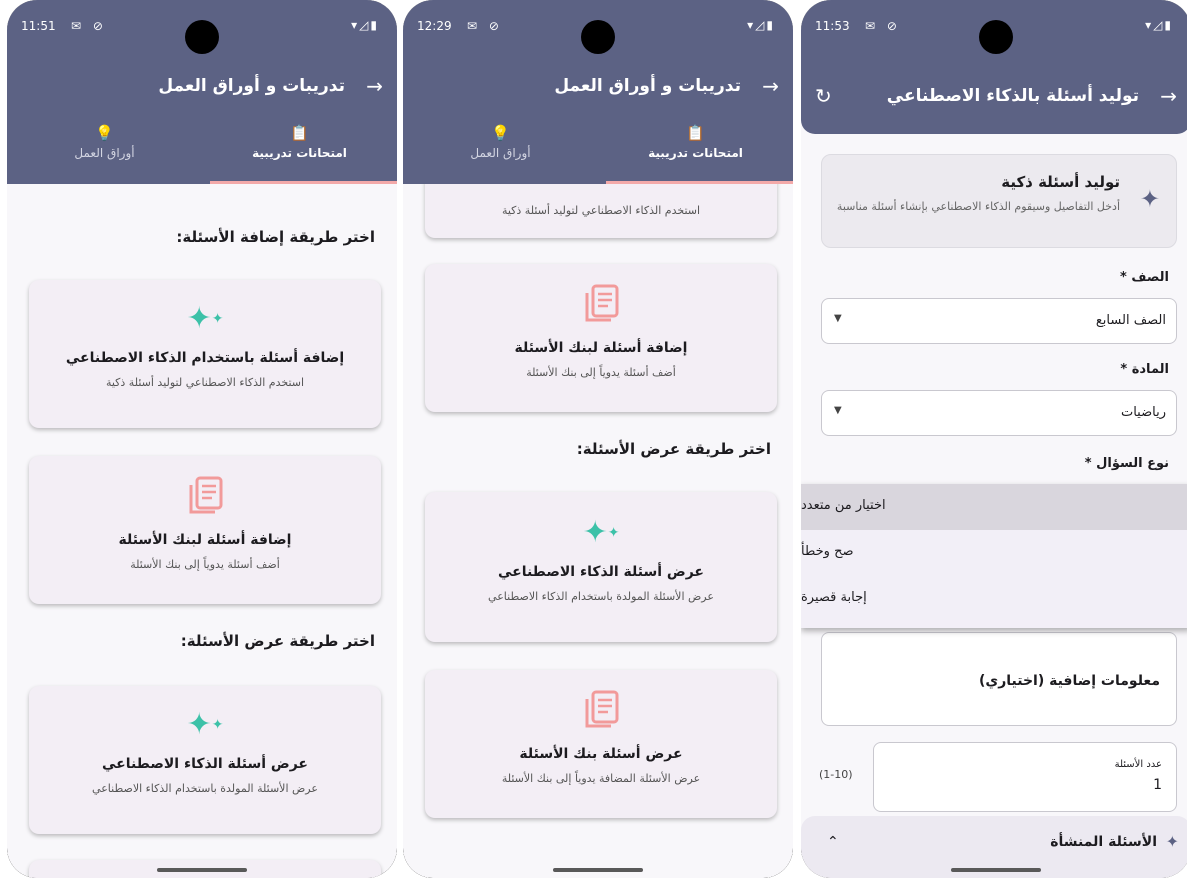  I want to click on menu-option-short-answer: إجابة قصيرة, so click(994, 599).